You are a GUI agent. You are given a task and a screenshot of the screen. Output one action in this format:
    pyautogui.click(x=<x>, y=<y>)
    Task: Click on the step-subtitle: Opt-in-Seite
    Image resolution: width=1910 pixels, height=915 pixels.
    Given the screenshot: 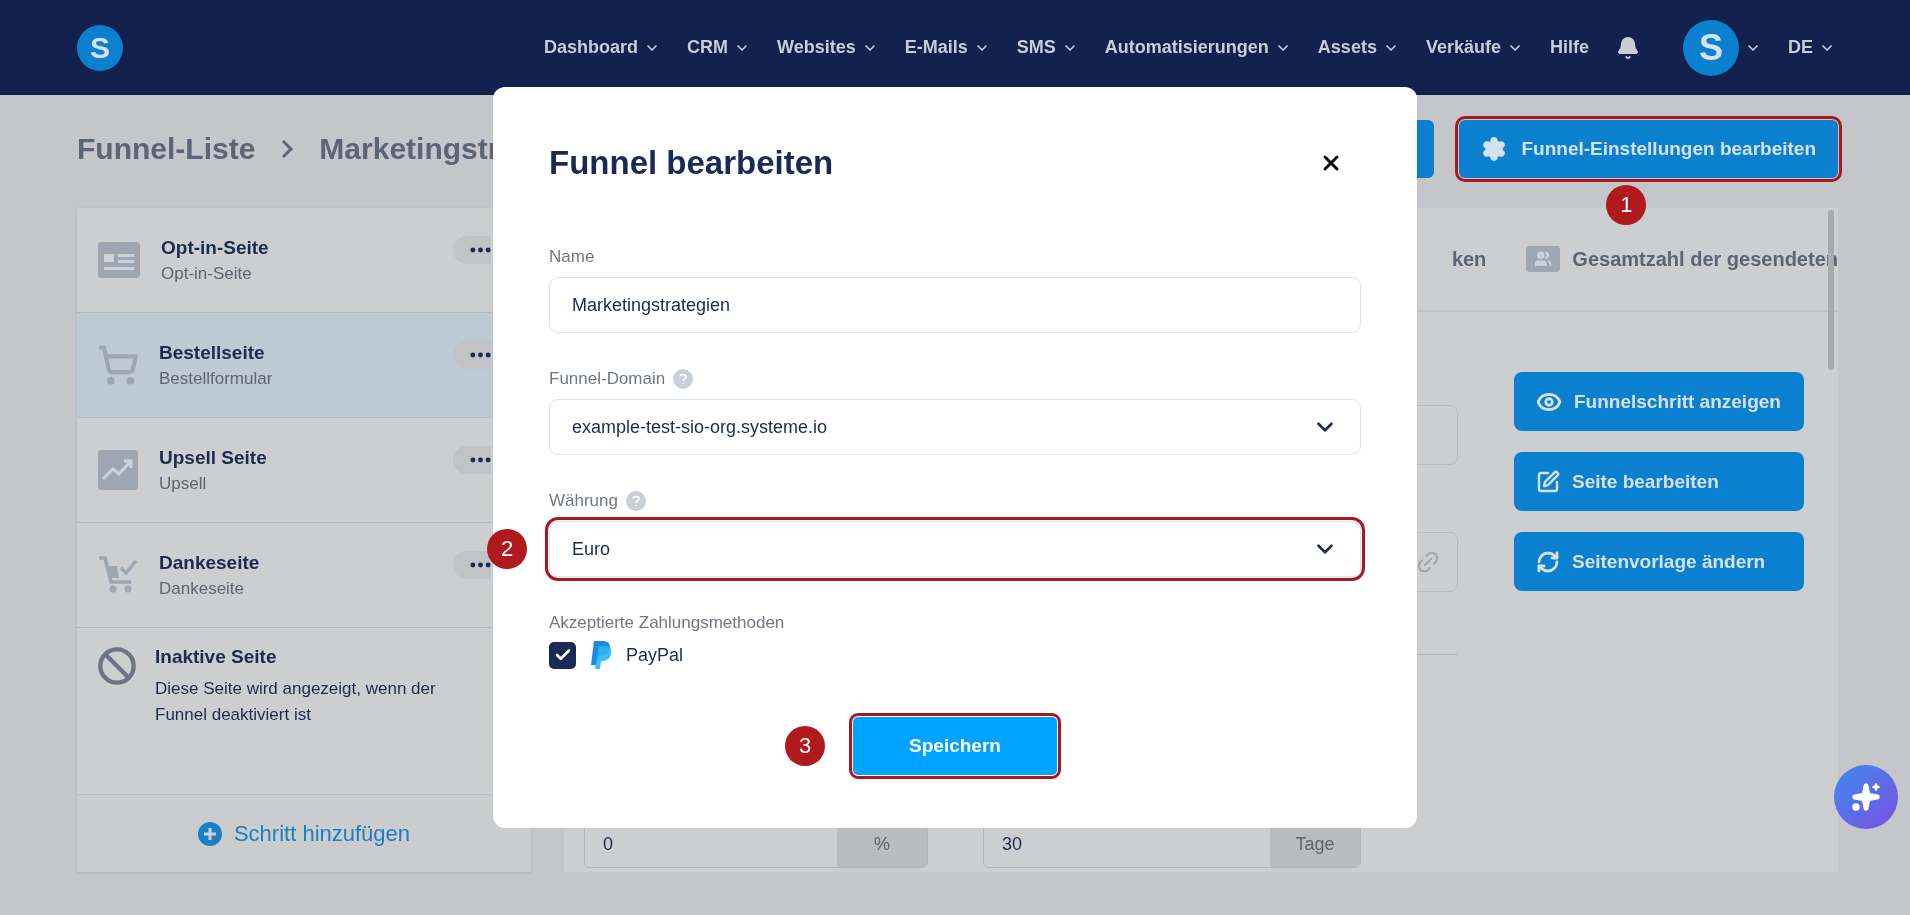 What is the action you would take?
    pyautogui.click(x=207, y=273)
    